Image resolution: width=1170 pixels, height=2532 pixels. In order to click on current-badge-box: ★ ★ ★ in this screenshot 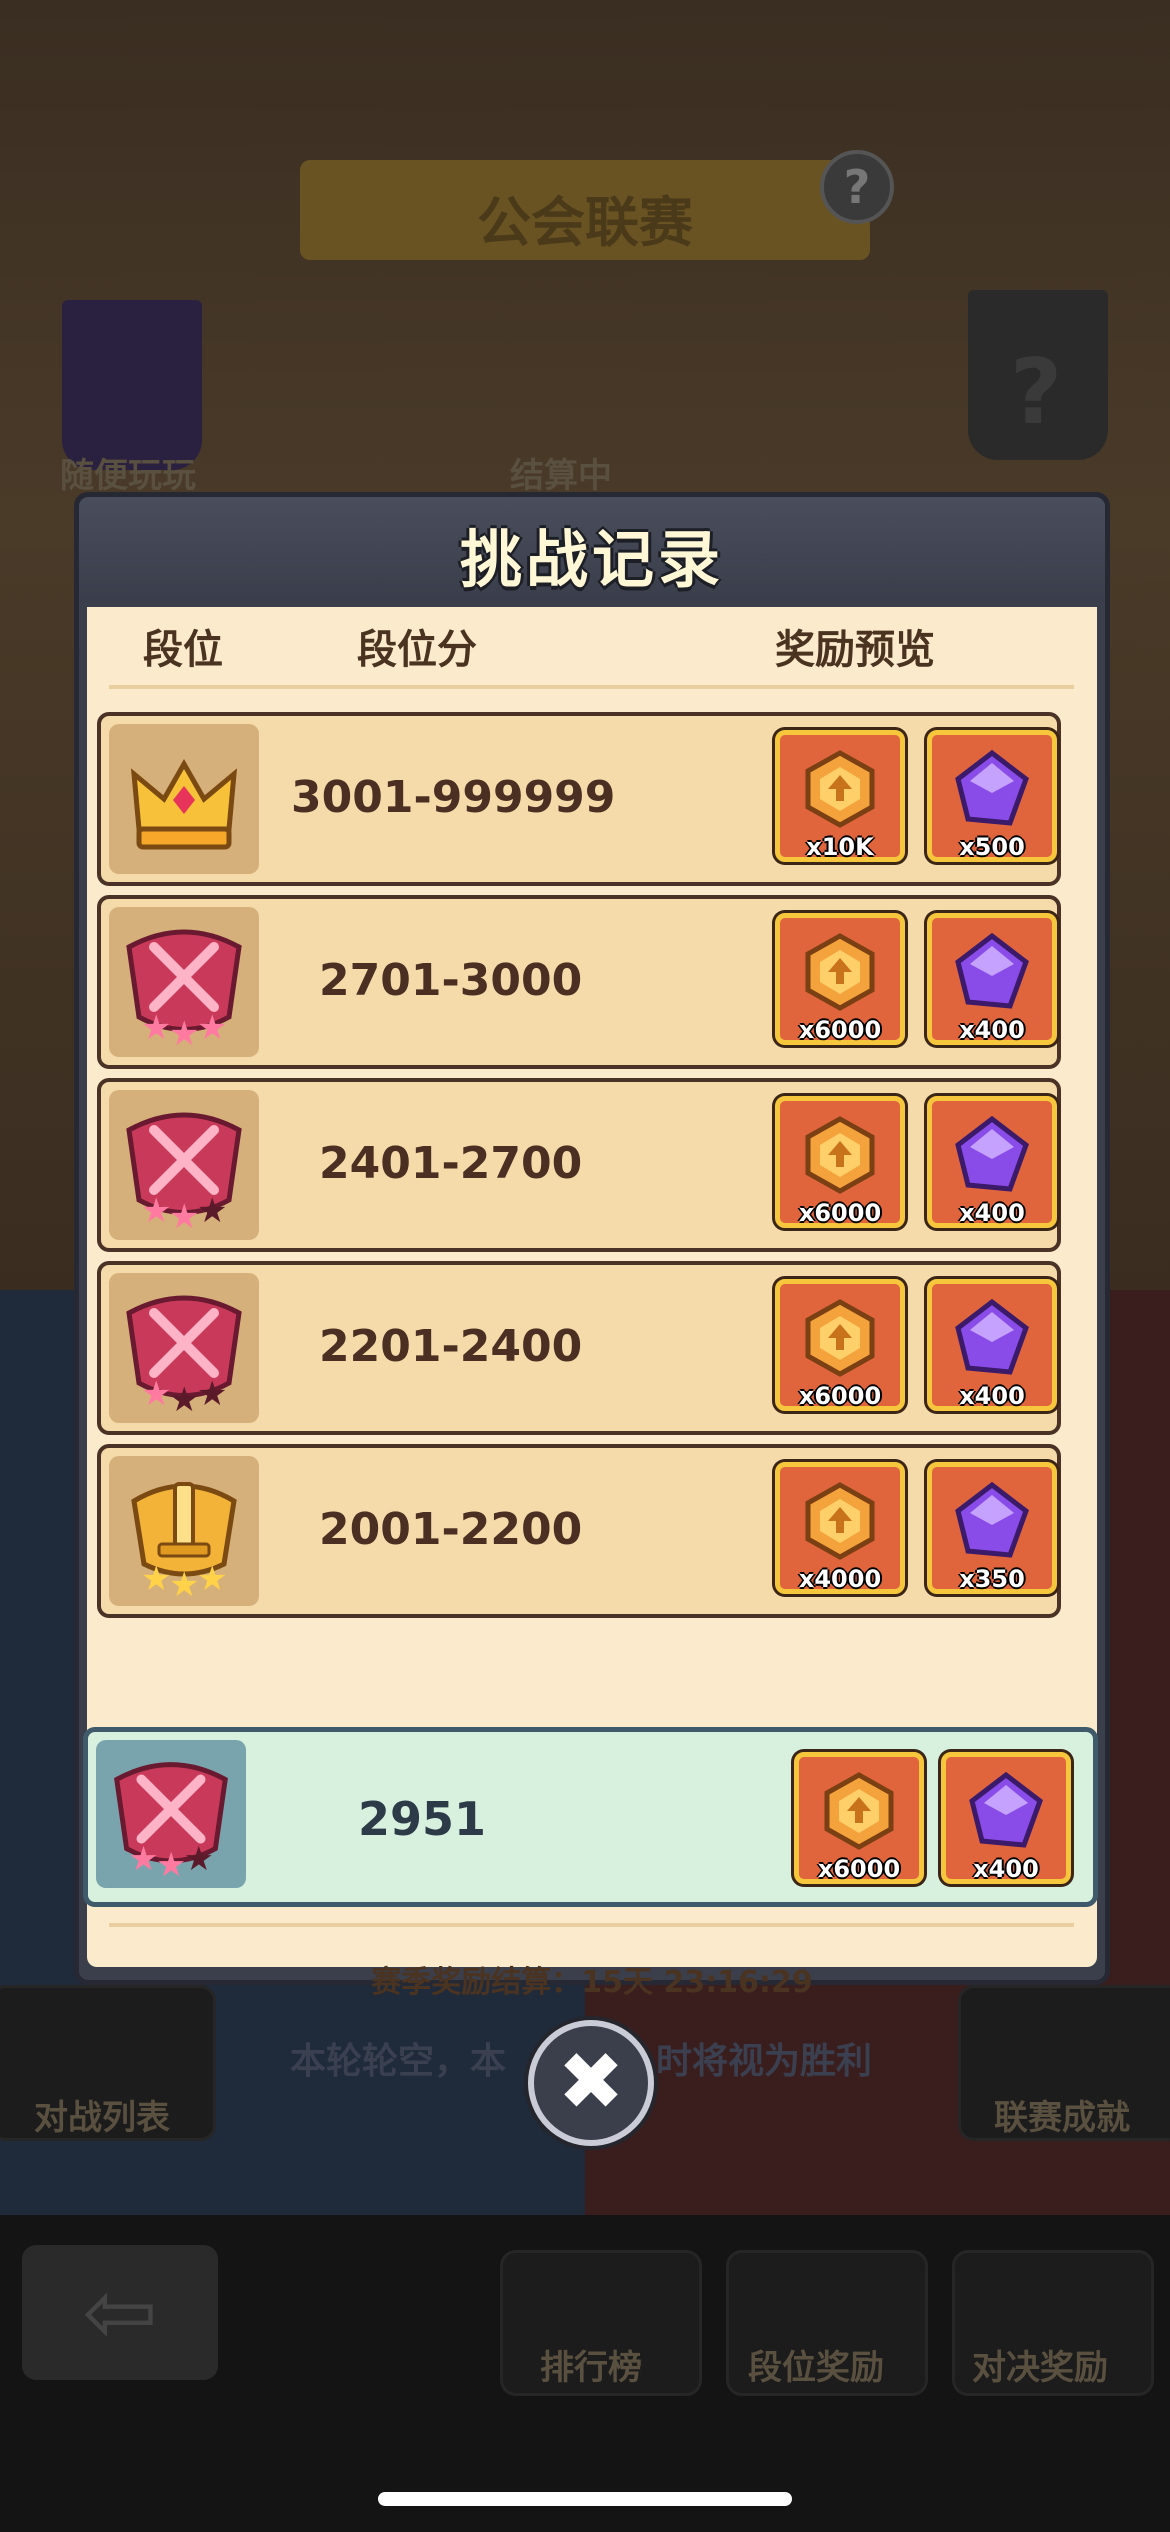, I will do `click(171, 1814)`.